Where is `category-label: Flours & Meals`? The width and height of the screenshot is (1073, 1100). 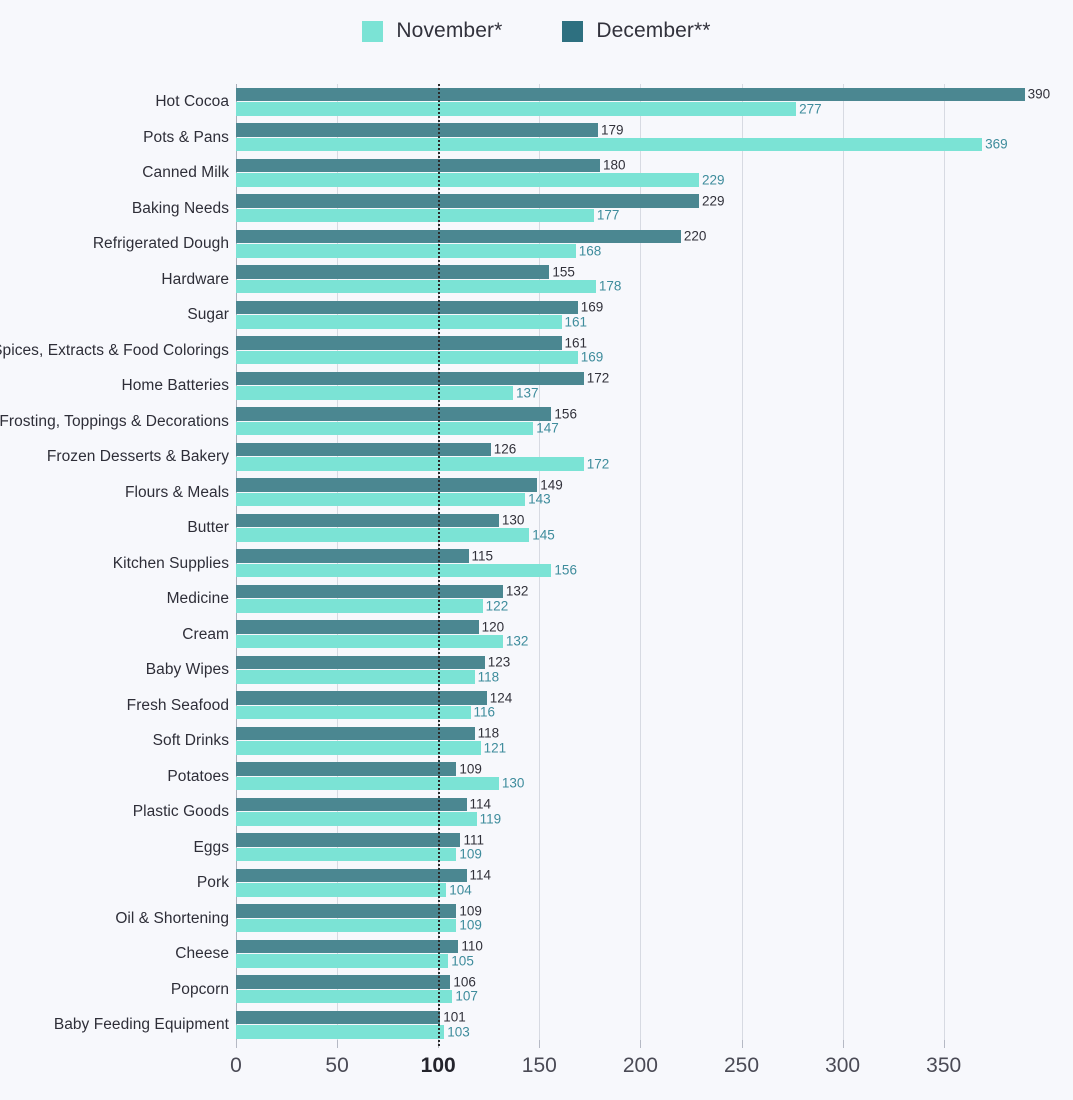
category-label: Flours & Meals is located at coordinates (176, 492).